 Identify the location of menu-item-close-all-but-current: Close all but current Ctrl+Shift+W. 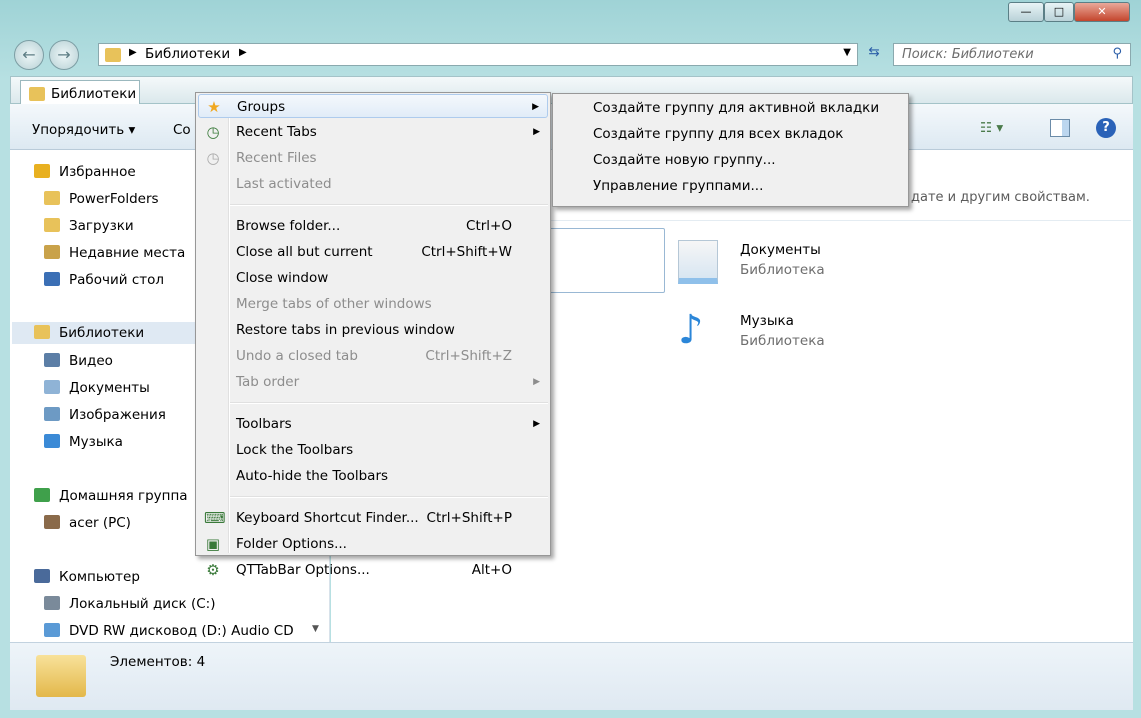
(373, 252).